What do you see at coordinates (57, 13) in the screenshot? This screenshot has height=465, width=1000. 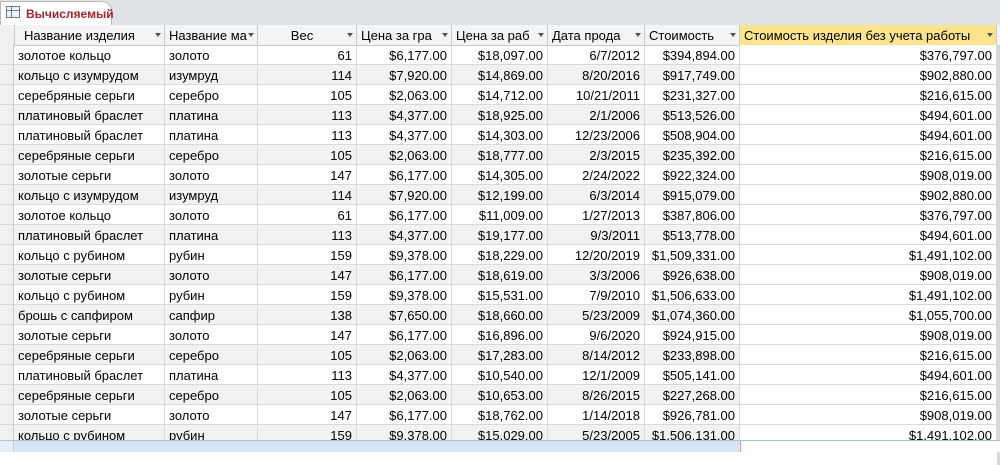 I see `tab-computed-query: Вычисляемый` at bounding box center [57, 13].